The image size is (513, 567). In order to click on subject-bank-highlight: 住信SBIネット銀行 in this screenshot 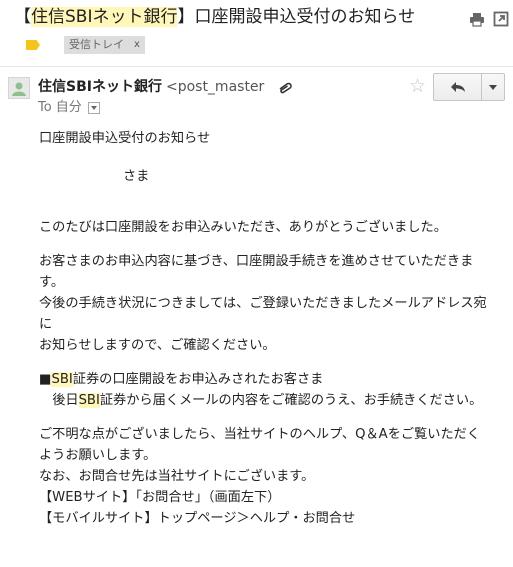, I will do `click(104, 17)`.